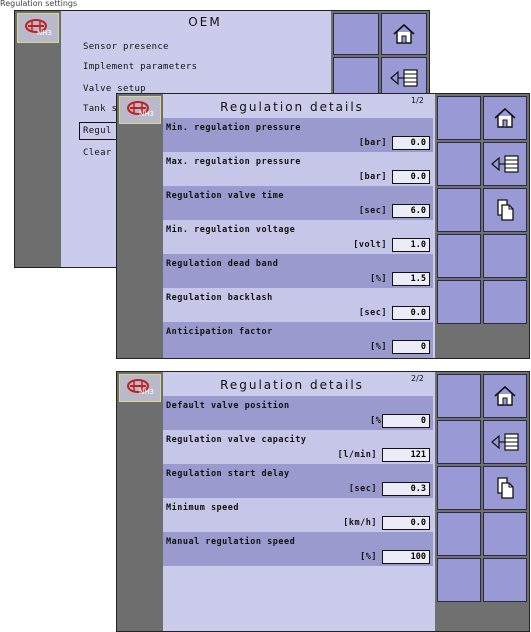 Image resolution: width=531 pixels, height=632 pixels. I want to click on oem-title: OEM, so click(205, 22).